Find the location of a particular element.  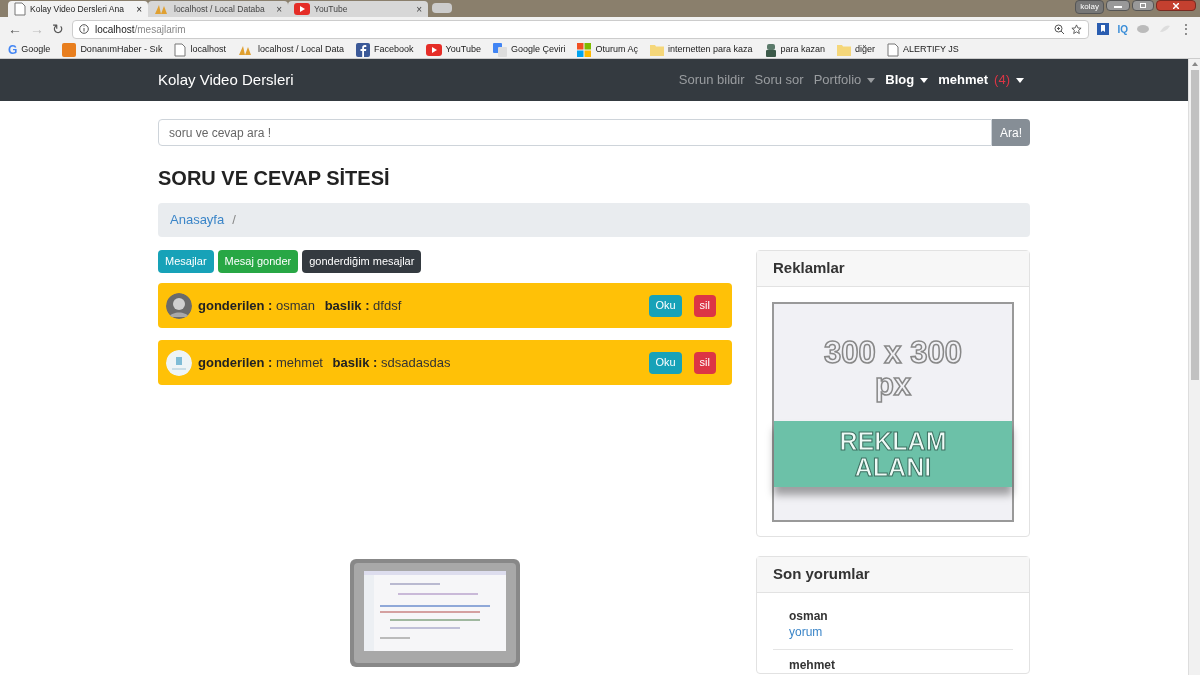

unread-count: (4) is located at coordinates (1002, 80).